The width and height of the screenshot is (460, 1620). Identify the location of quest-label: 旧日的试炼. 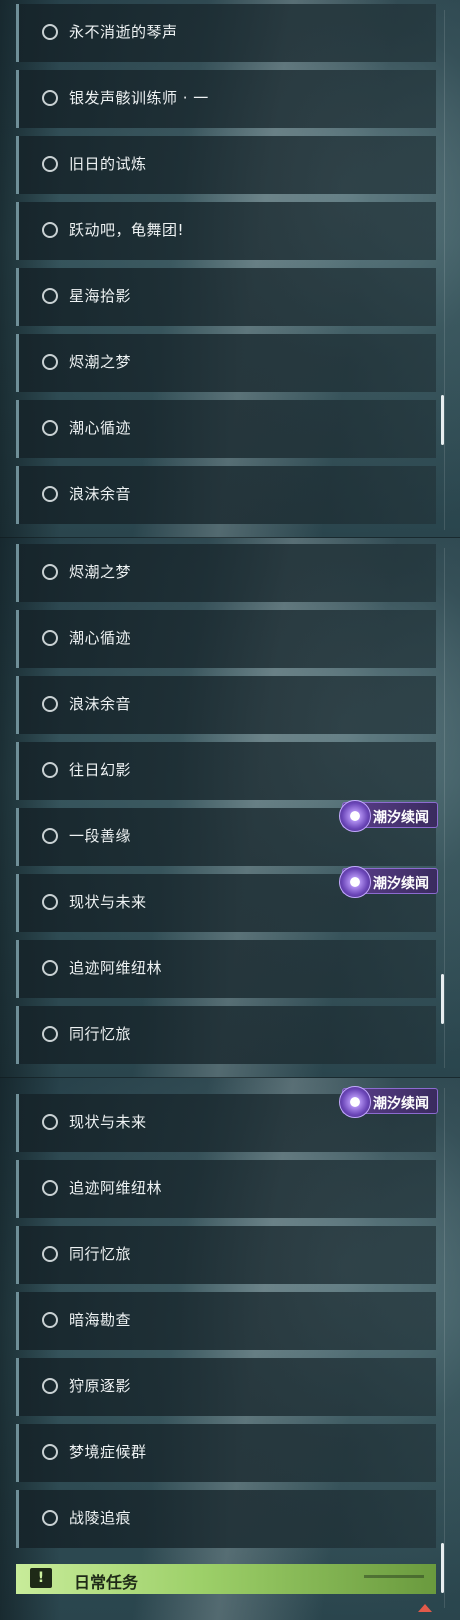
(108, 164).